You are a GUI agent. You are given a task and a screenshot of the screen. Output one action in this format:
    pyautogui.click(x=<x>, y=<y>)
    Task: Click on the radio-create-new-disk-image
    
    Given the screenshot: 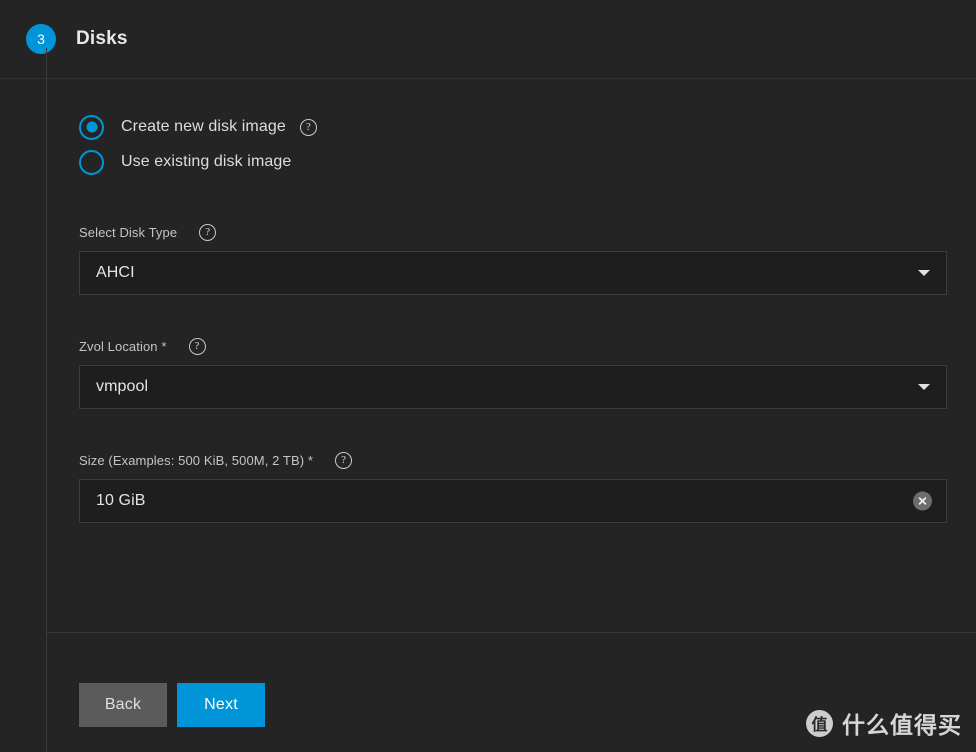 What is the action you would take?
    pyautogui.click(x=91, y=127)
    